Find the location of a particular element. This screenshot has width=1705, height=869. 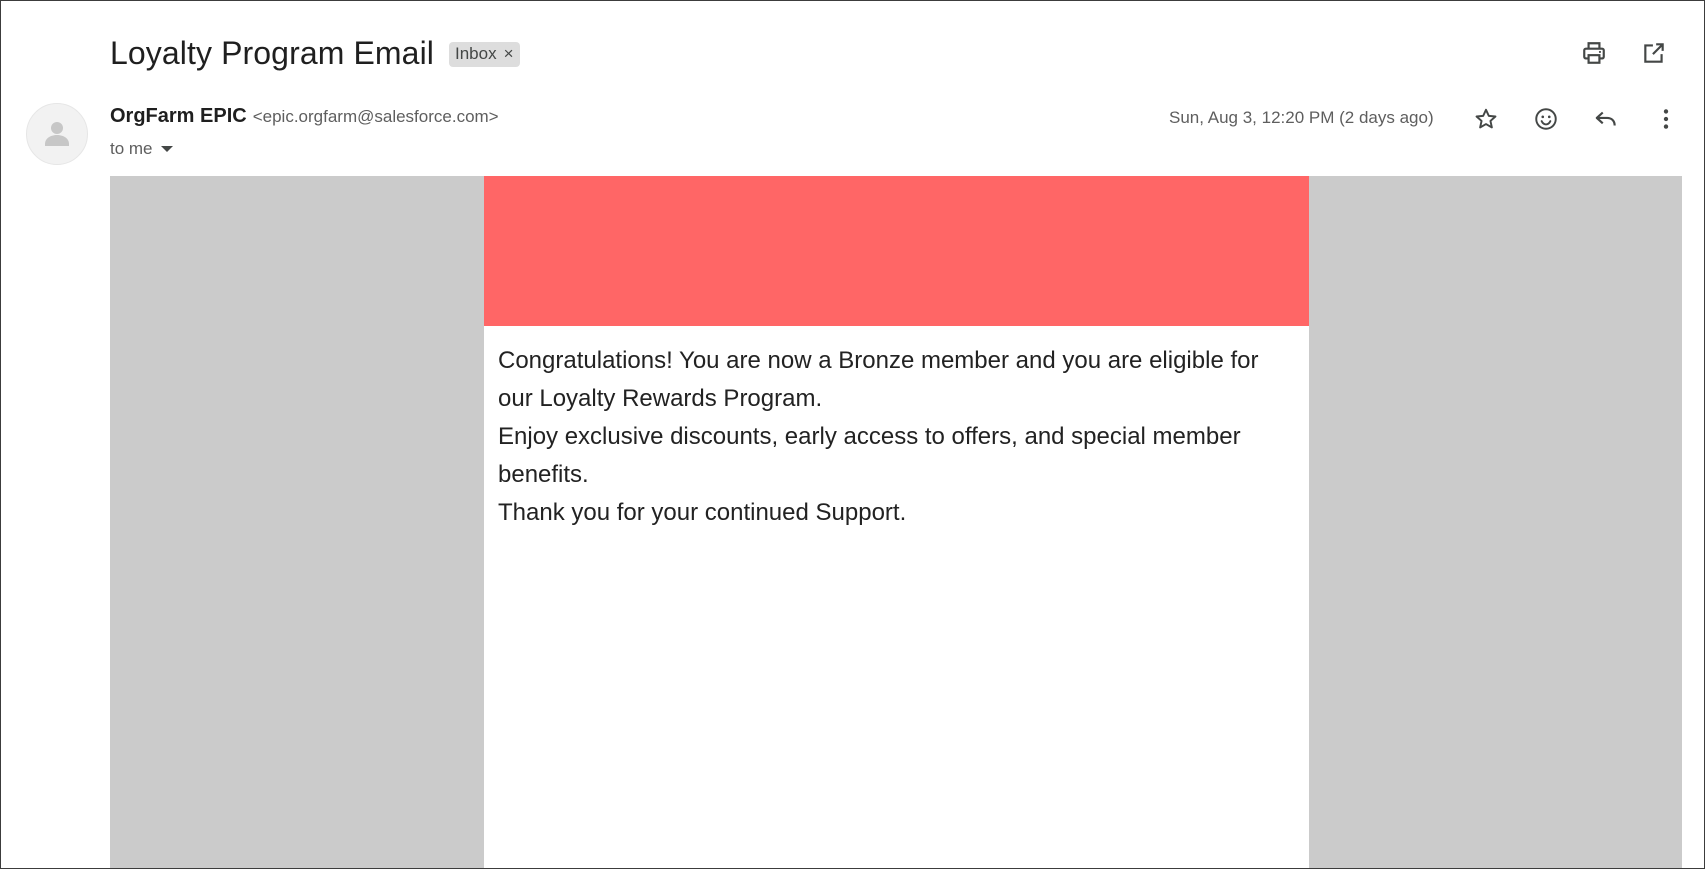

emoji-reaction-icon is located at coordinates (1546, 119).